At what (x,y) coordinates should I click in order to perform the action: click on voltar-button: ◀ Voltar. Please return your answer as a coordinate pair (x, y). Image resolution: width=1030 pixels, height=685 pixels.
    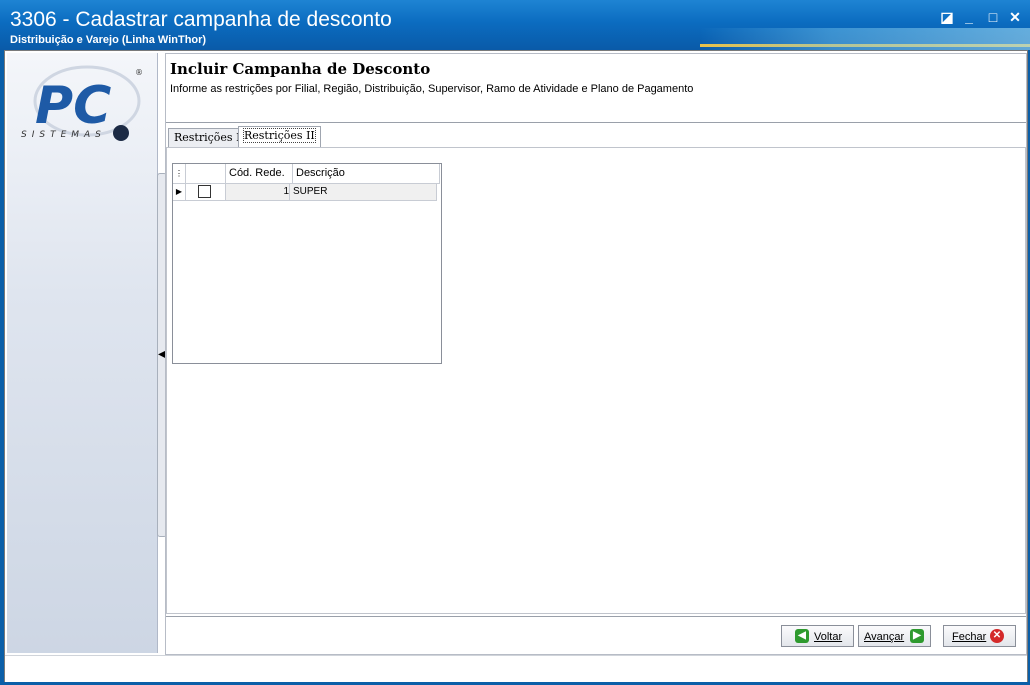
    Looking at the image, I should click on (817, 636).